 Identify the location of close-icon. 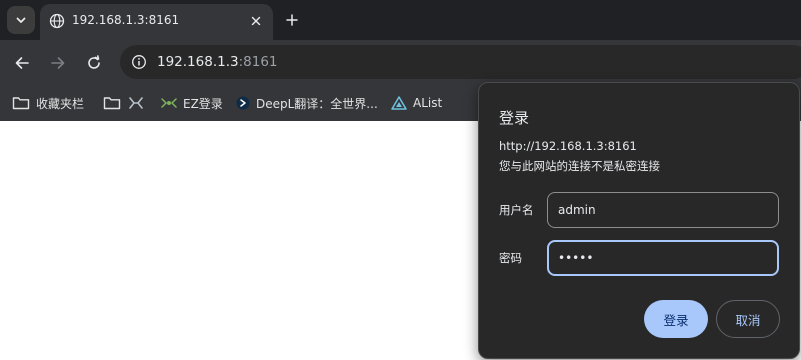
(256, 21).